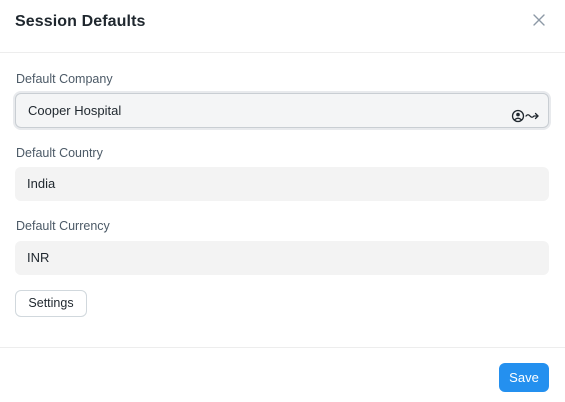 The image size is (565, 402). What do you see at coordinates (80, 21) in the screenshot?
I see `modal-title: Session Defaults` at bounding box center [80, 21].